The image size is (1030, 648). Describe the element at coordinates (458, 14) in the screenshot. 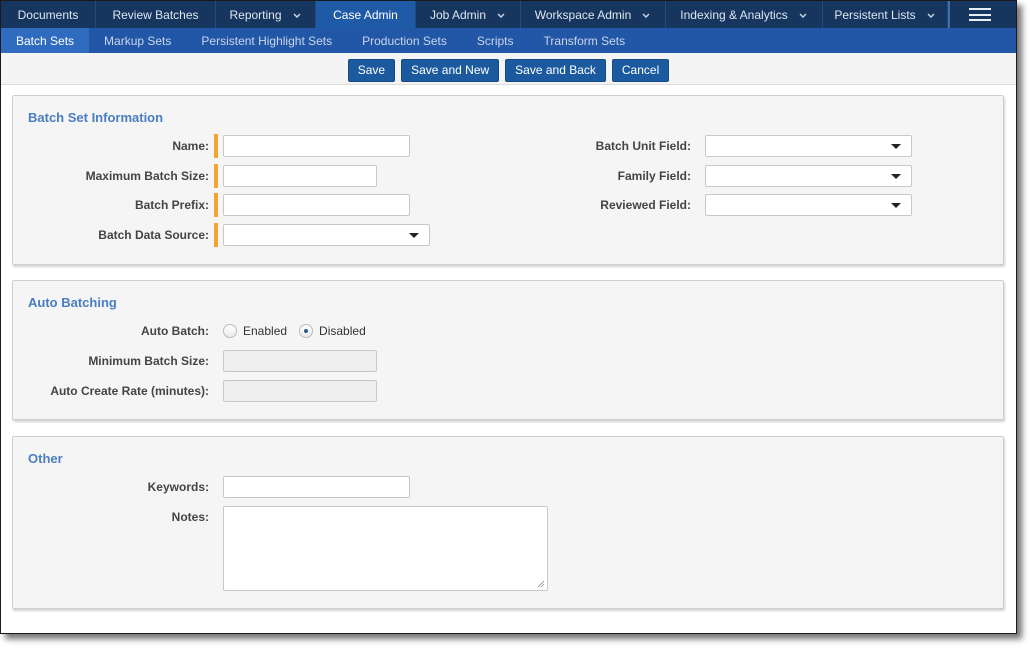

I see `tab-label: Job Admin` at that location.